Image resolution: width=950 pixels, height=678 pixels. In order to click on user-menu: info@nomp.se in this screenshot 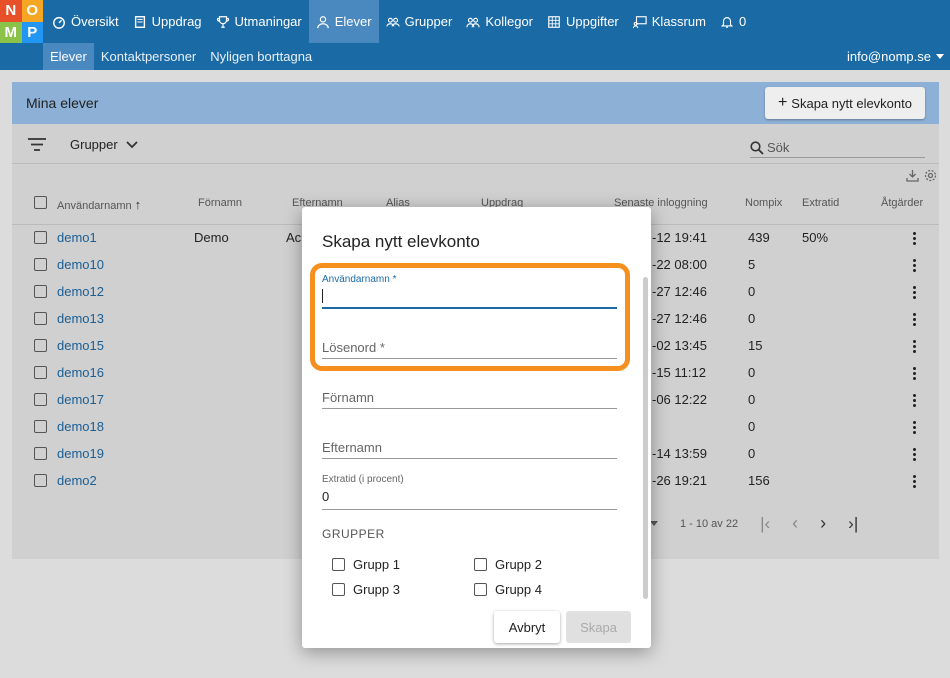, I will do `click(895, 56)`.